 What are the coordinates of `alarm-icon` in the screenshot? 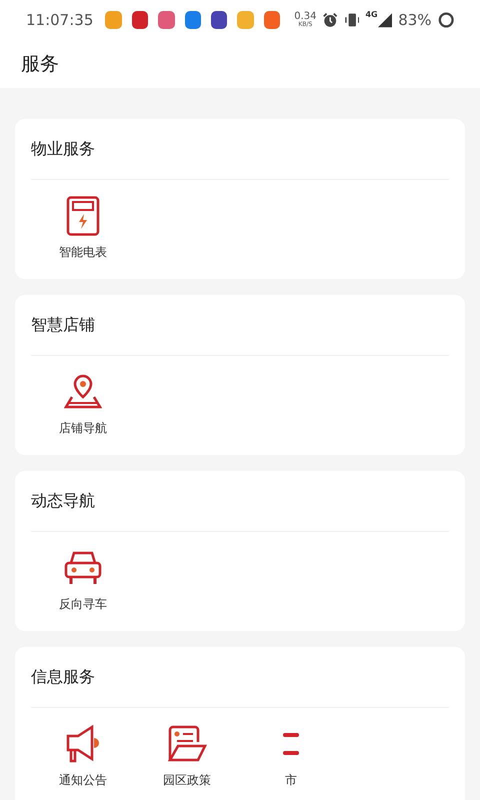 It's located at (330, 20).